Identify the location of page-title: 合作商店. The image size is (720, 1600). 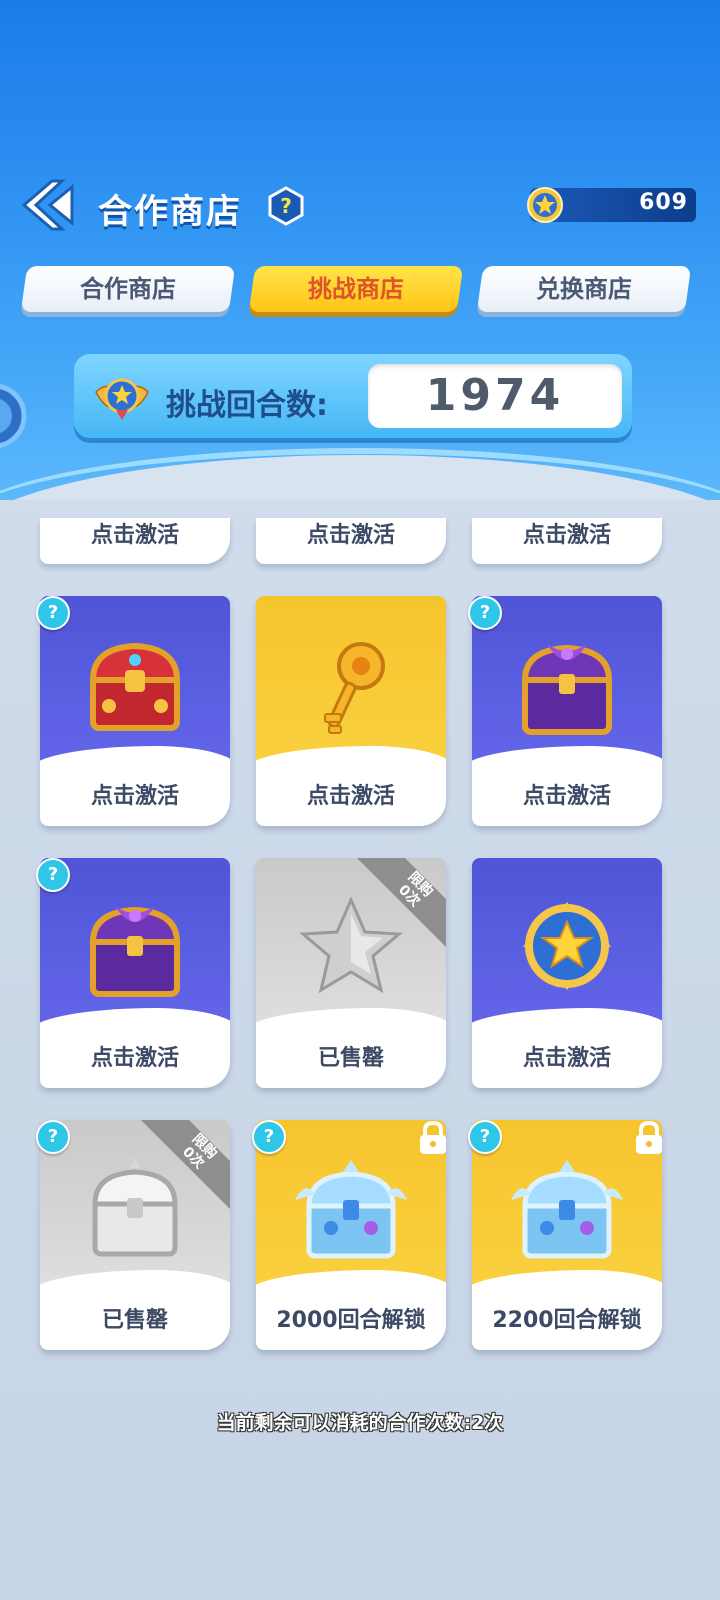
(170, 212).